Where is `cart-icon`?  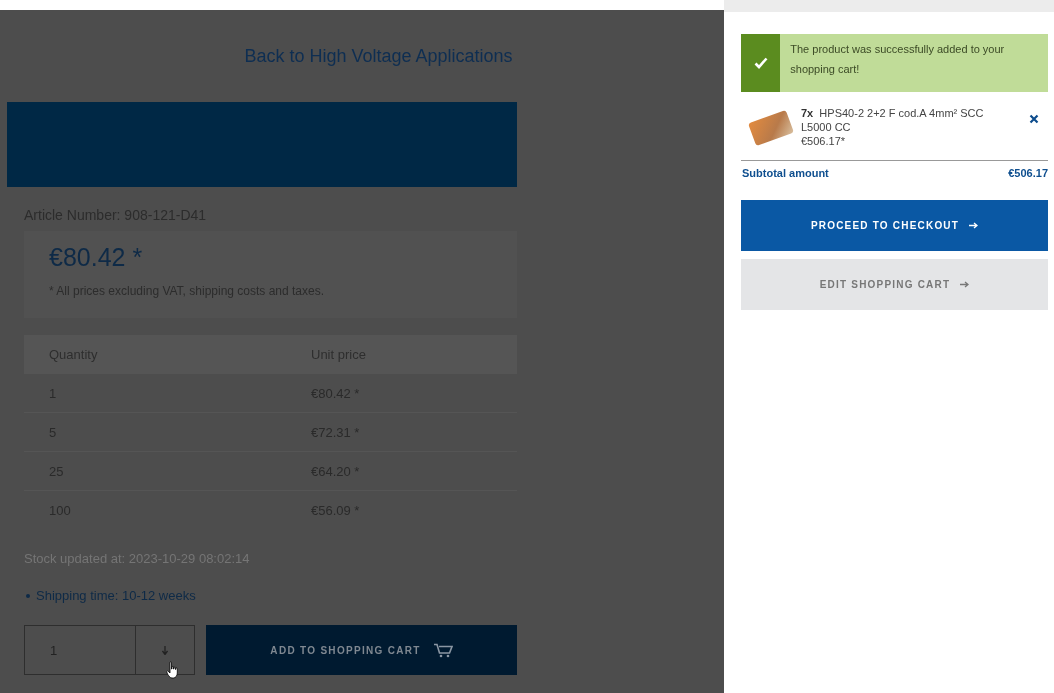 cart-icon is located at coordinates (442, 650).